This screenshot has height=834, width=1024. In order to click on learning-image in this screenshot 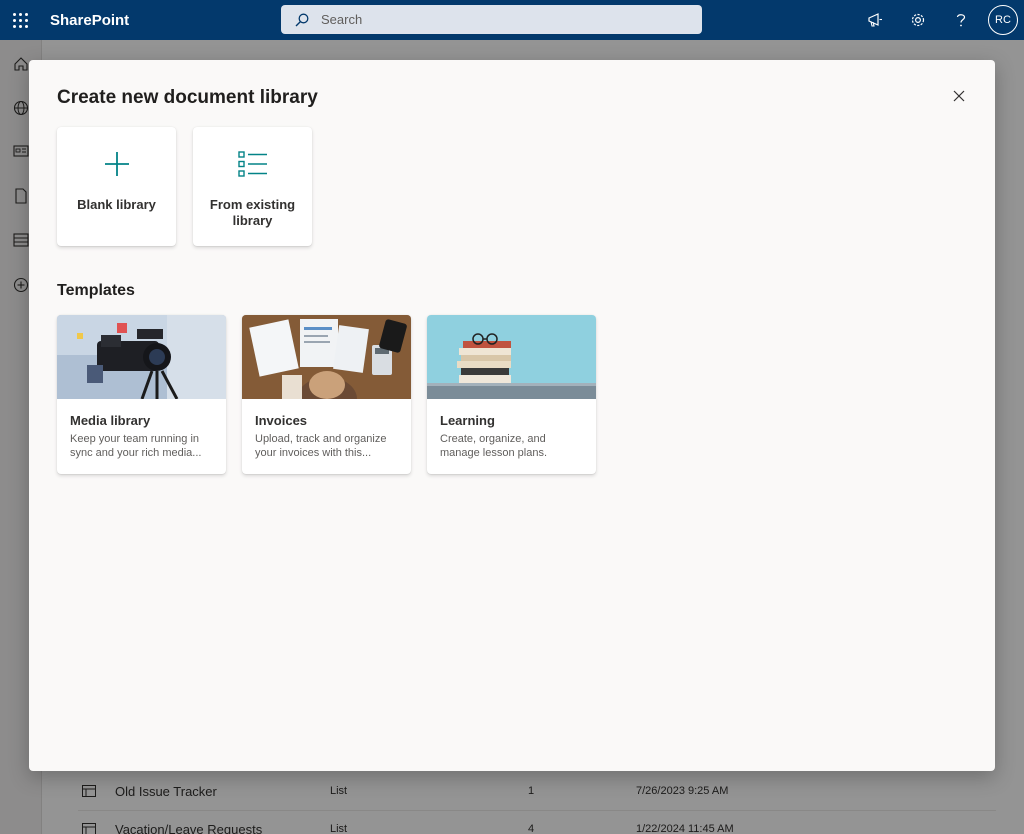, I will do `click(511, 357)`.